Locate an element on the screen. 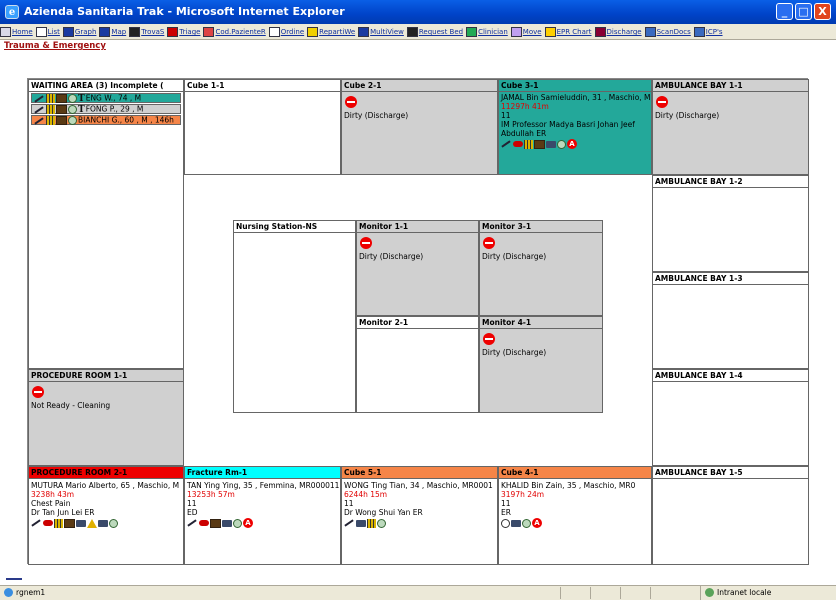  triage-icon: T is located at coordinates (81, 110).